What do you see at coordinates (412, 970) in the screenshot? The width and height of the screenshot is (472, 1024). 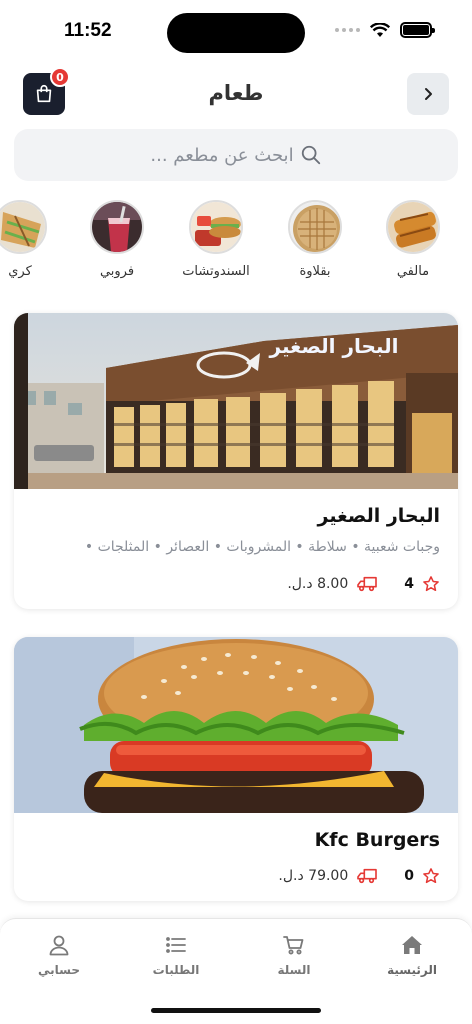 I see `nav-label: الرئيسية` at bounding box center [412, 970].